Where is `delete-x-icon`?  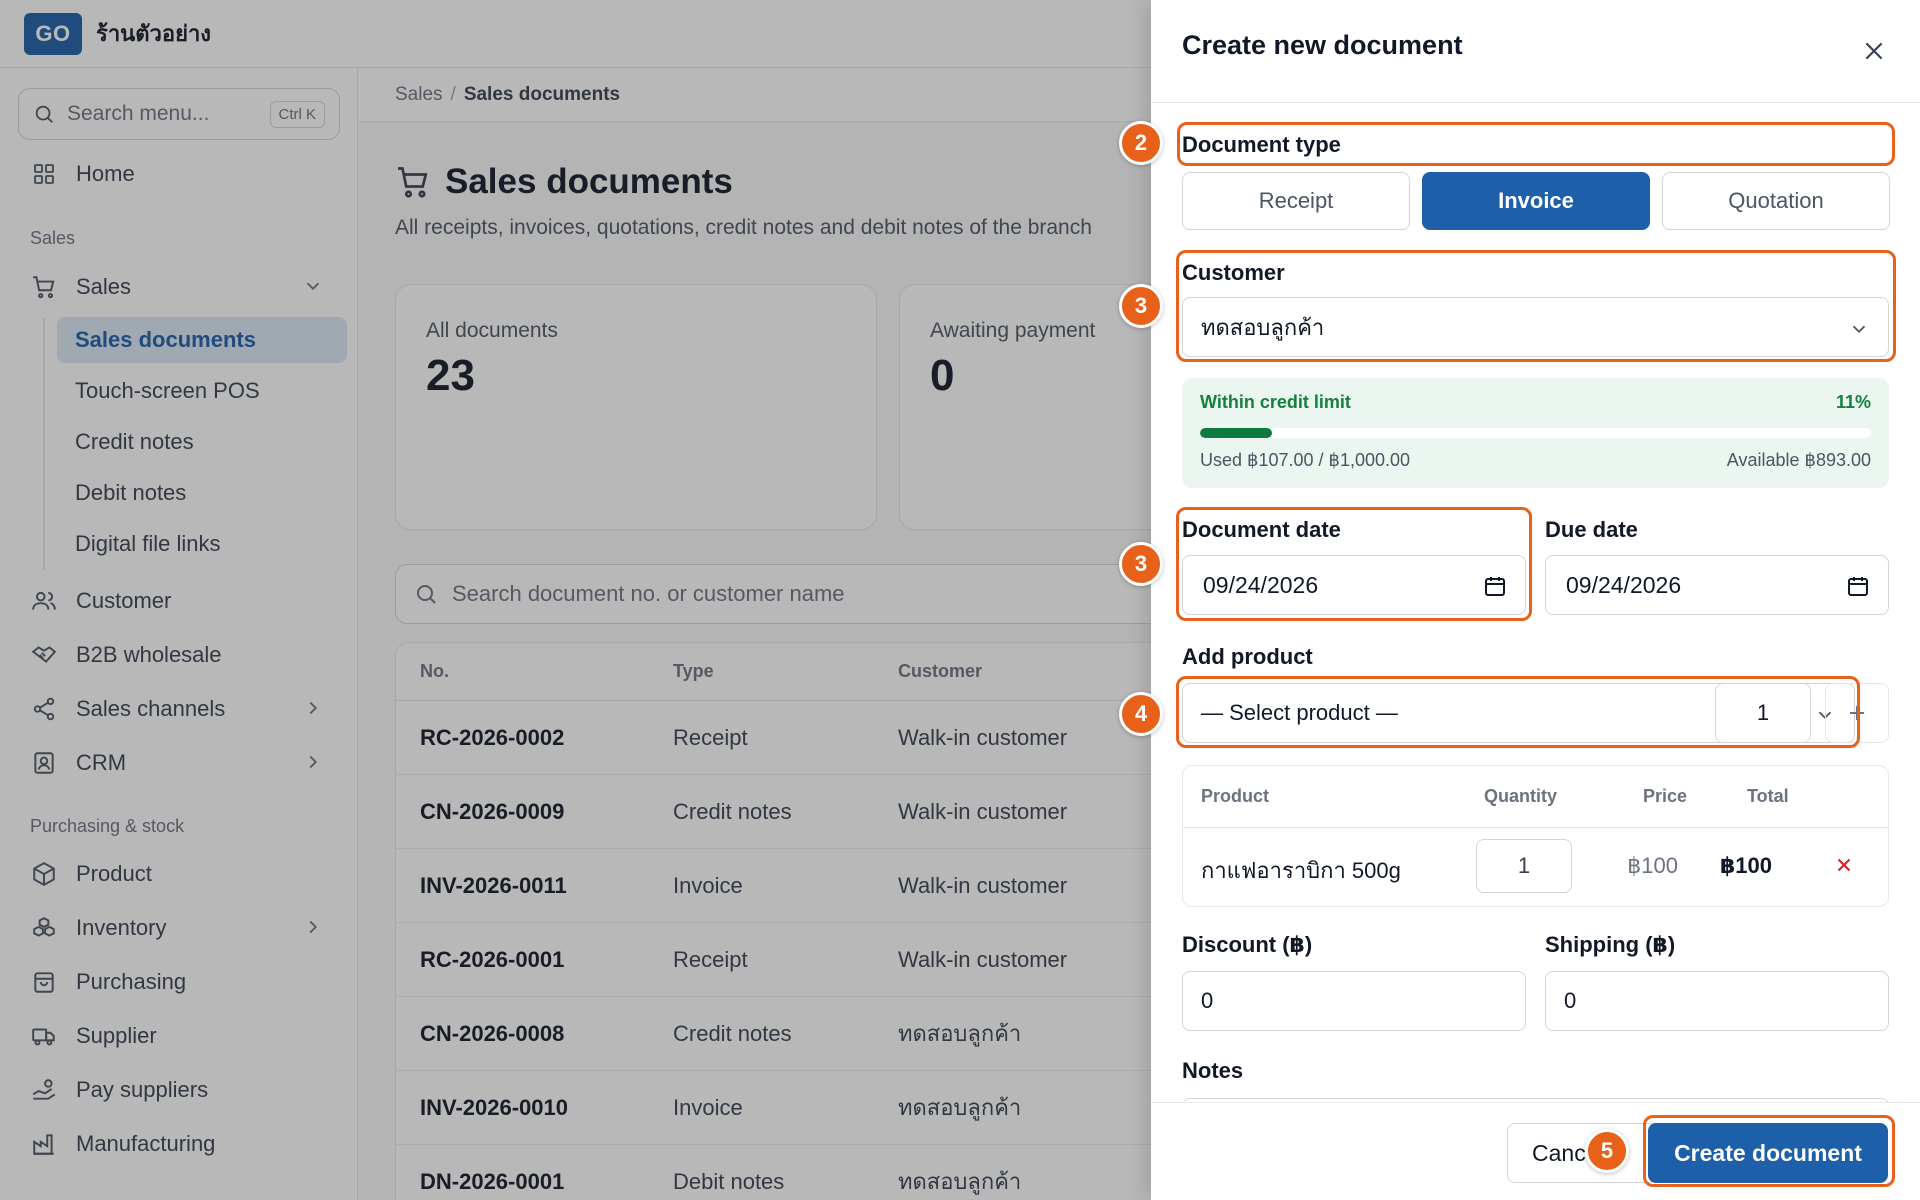
delete-x-icon is located at coordinates (1844, 865).